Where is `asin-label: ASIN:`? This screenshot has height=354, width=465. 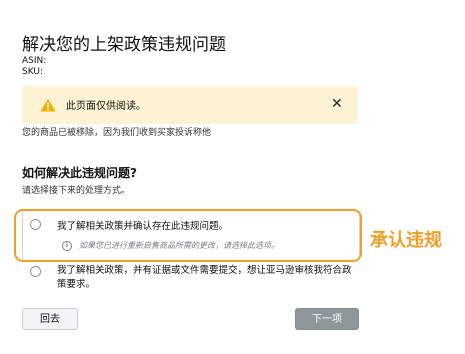 asin-label: ASIN: is located at coordinates (34, 61).